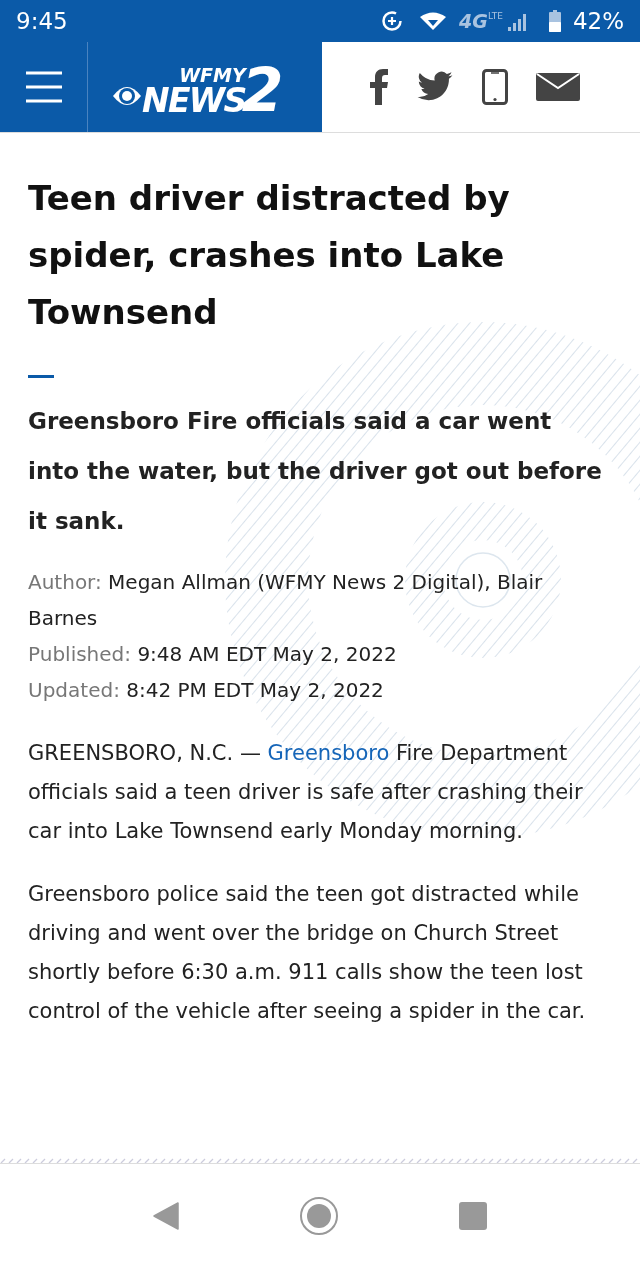  Describe the element at coordinates (42, 21) in the screenshot. I see `clock: 9:45` at that location.